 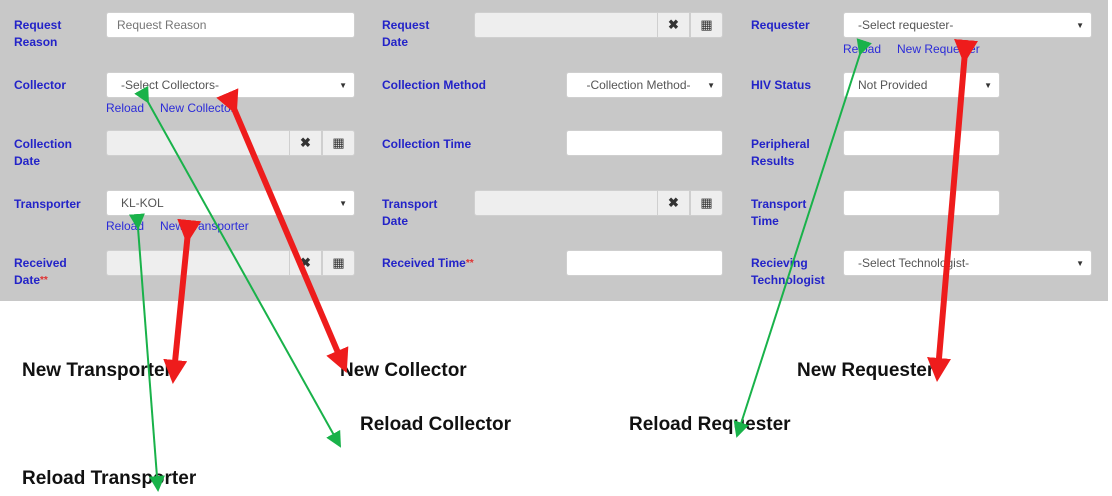 I want to click on arrow-new-collector, so click(x=282, y=231).